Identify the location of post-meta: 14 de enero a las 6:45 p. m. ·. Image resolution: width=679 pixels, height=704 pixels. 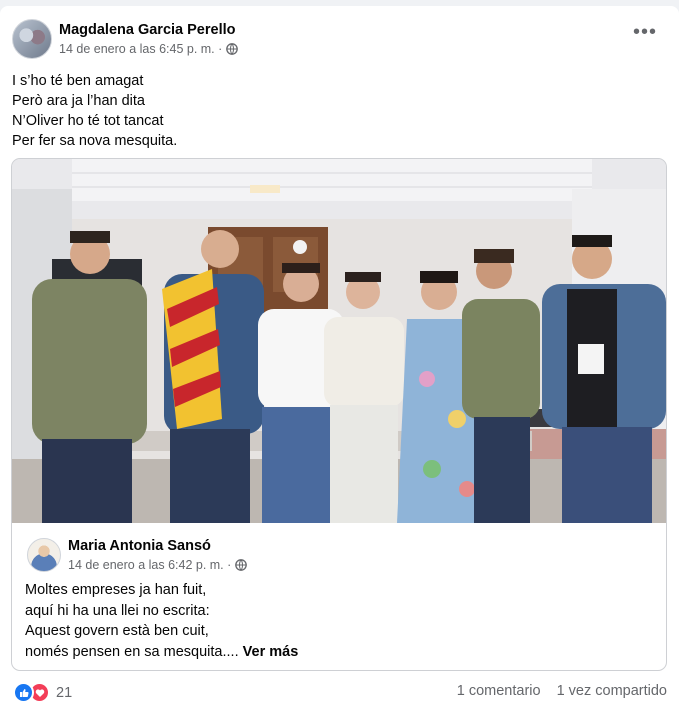
(149, 49).